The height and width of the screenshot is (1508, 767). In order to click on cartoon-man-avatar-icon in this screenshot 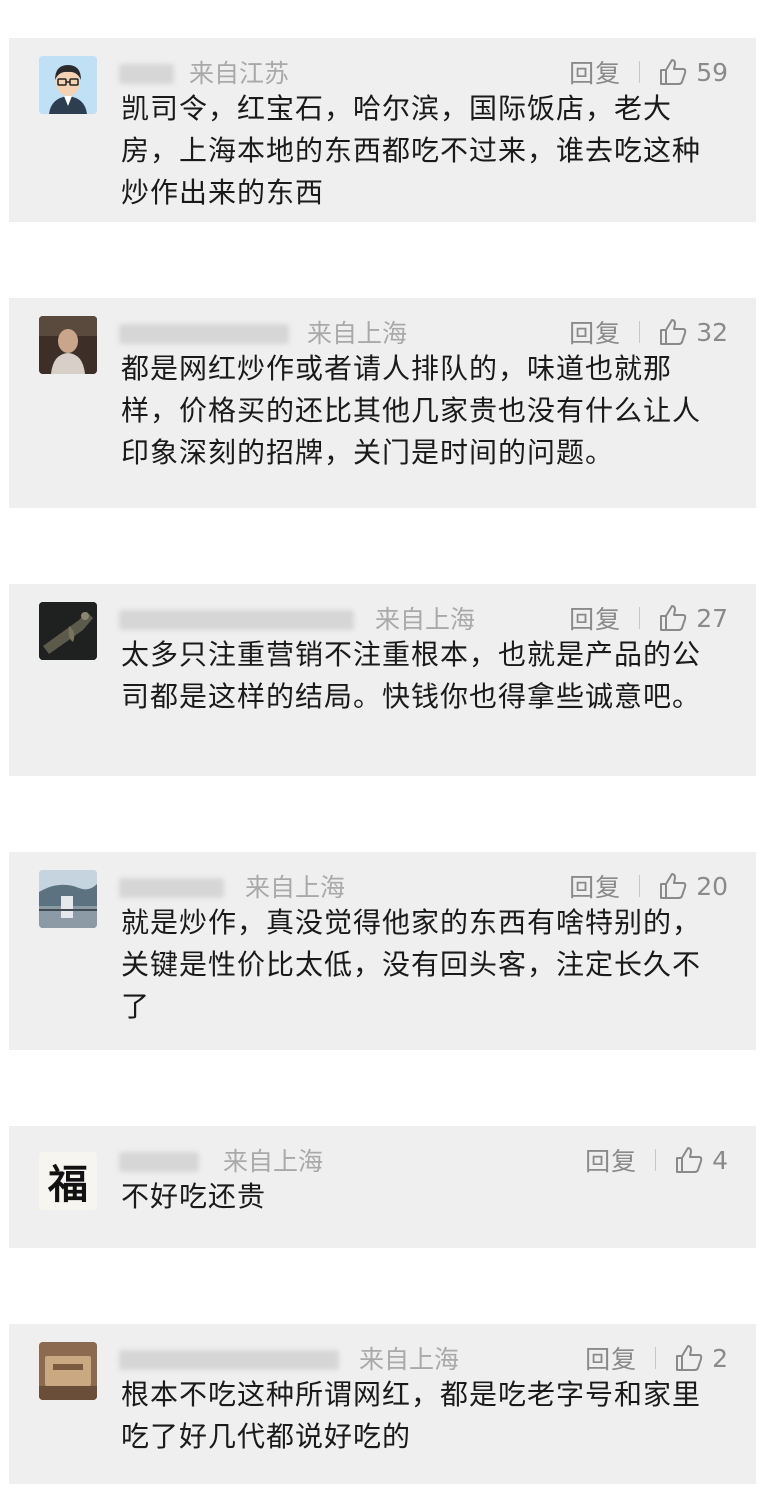, I will do `click(68, 85)`.